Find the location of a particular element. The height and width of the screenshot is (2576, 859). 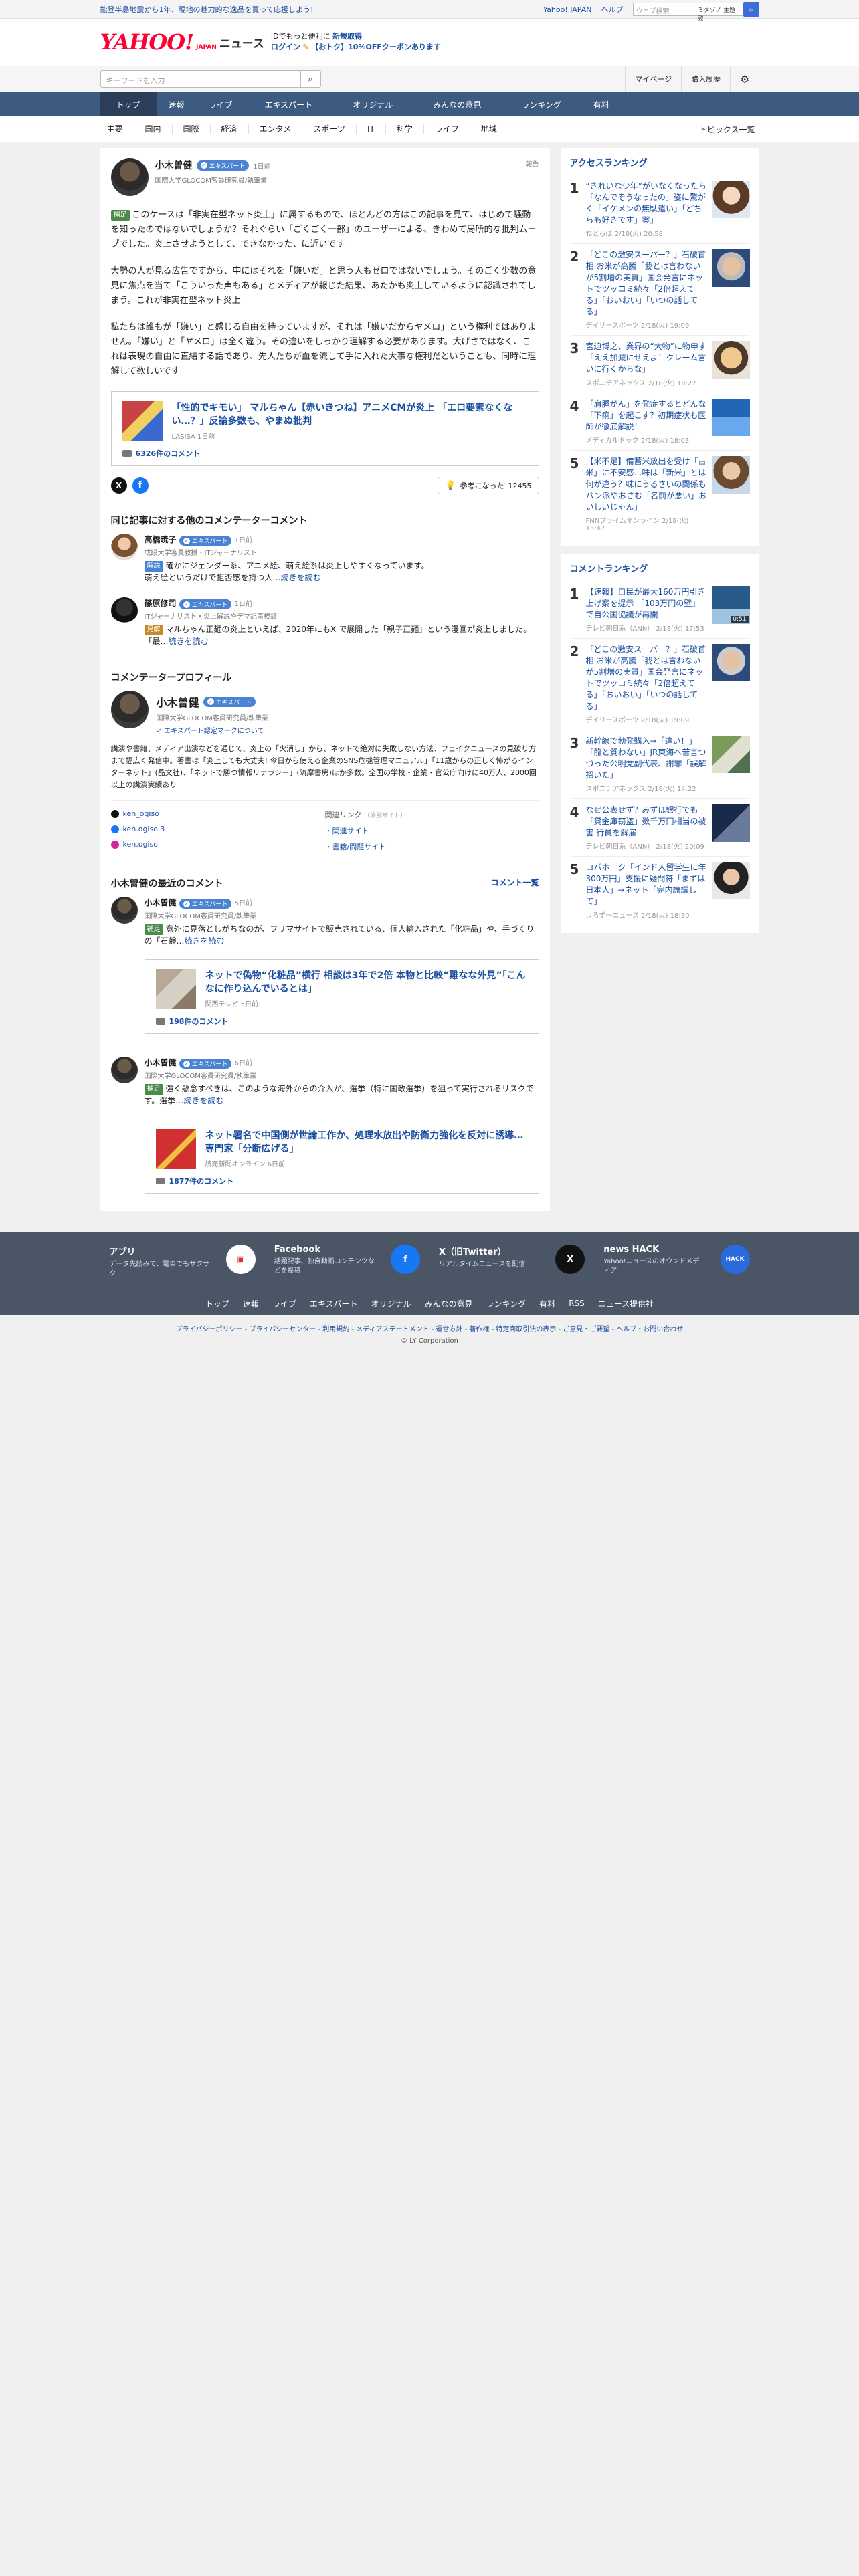

footer-nav-item: ライブ is located at coordinates (284, 1303).